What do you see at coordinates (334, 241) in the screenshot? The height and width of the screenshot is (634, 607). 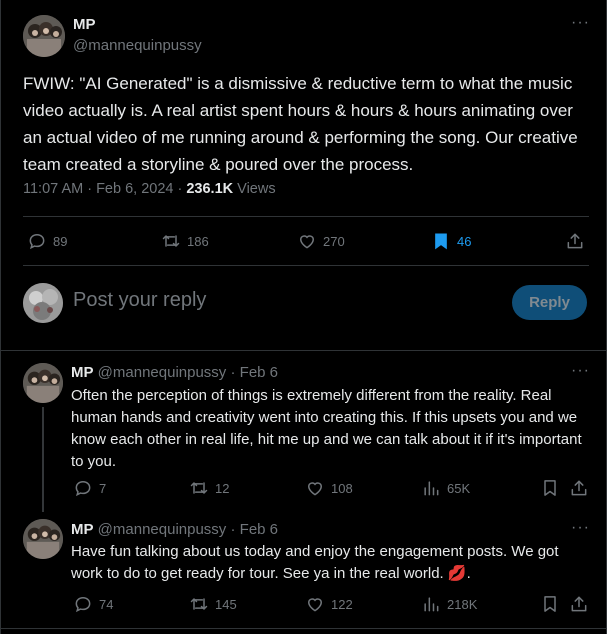 I see `like-count: 270` at bounding box center [334, 241].